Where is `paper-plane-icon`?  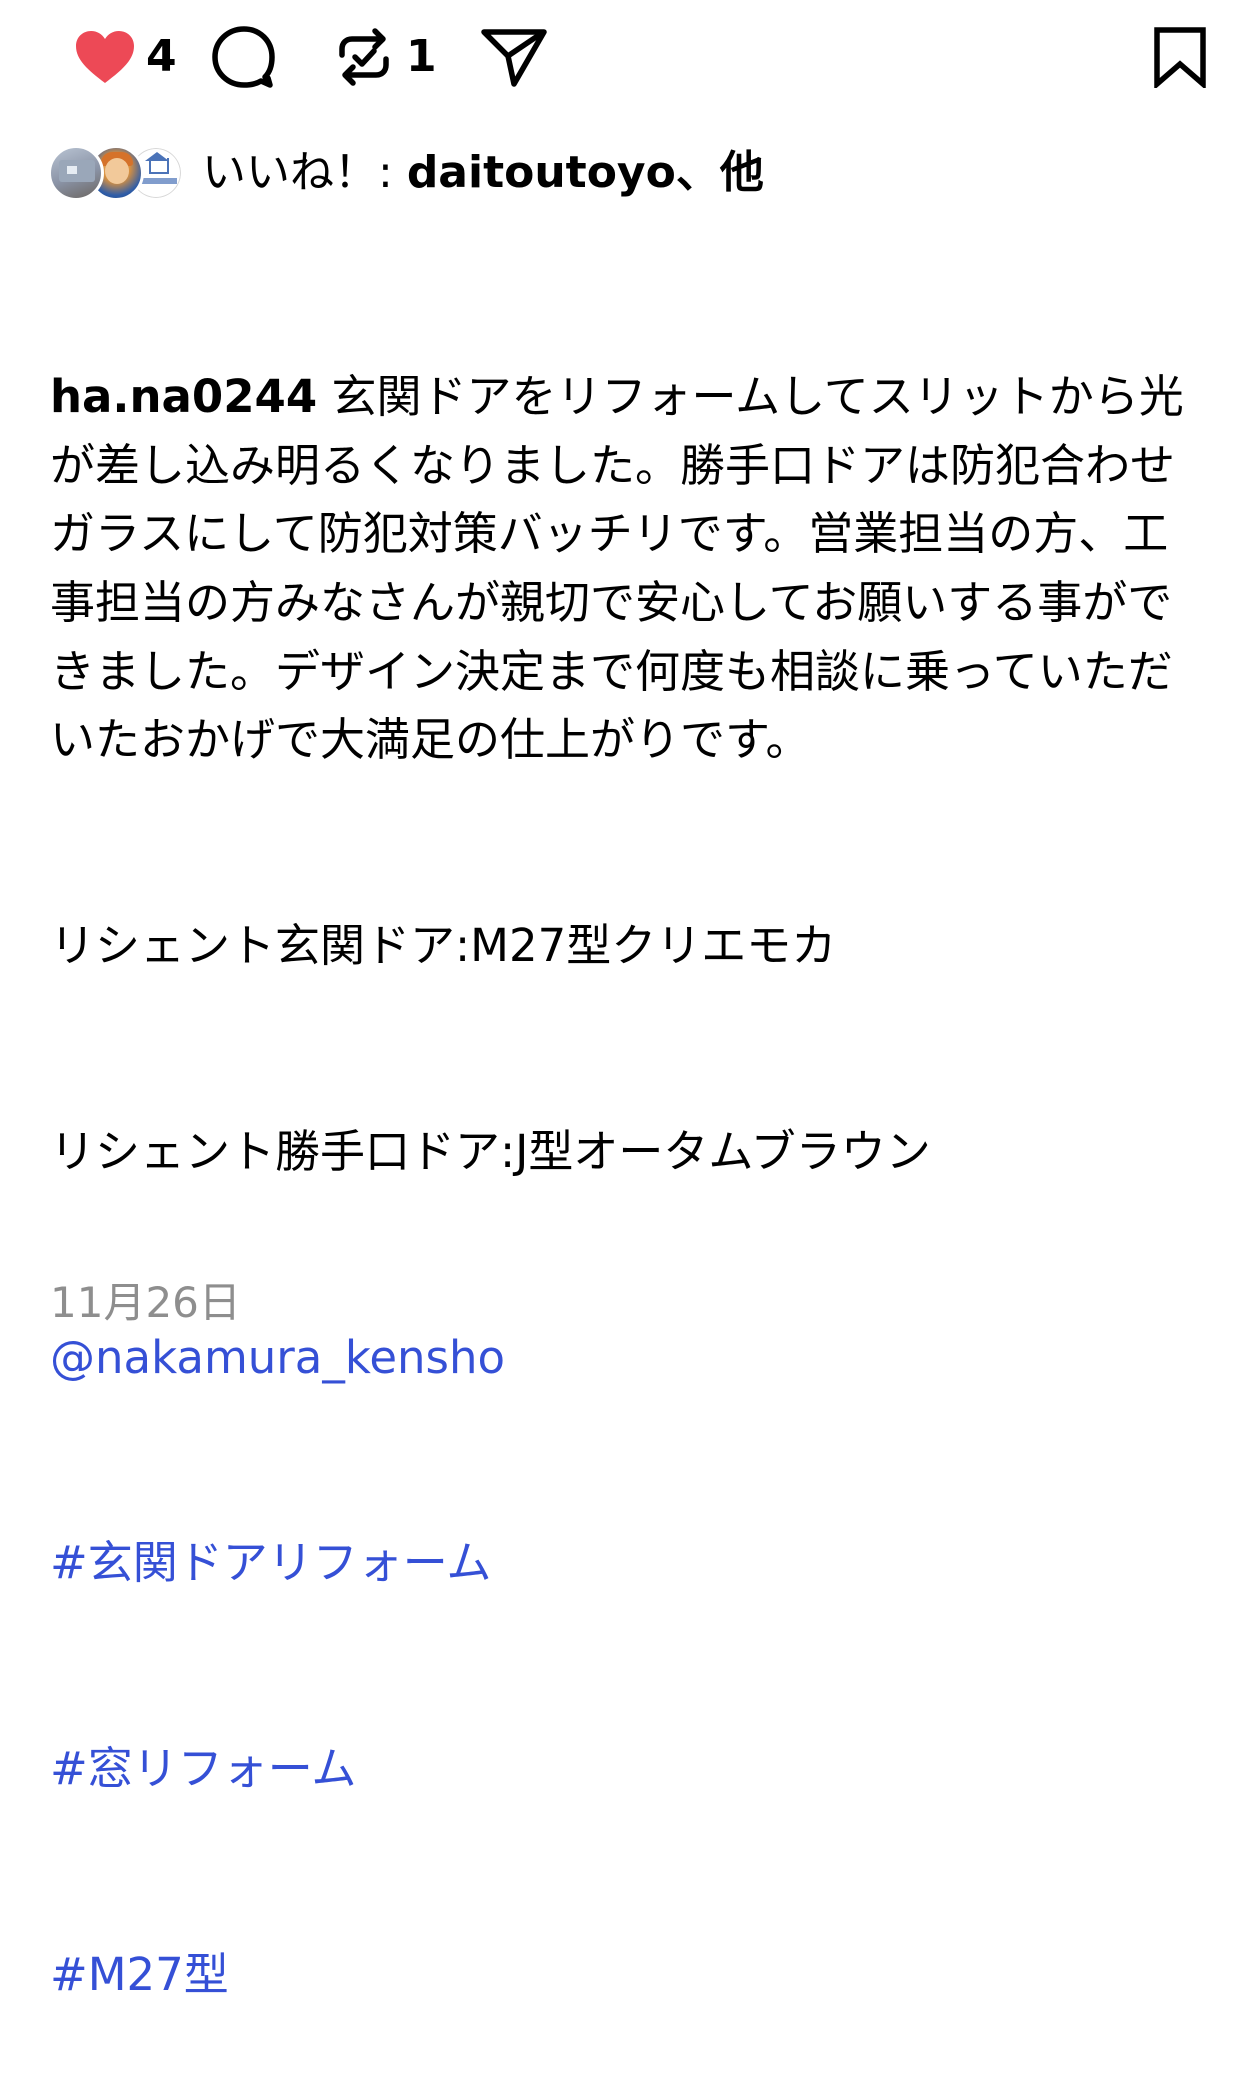
paper-plane-icon is located at coordinates (514, 58).